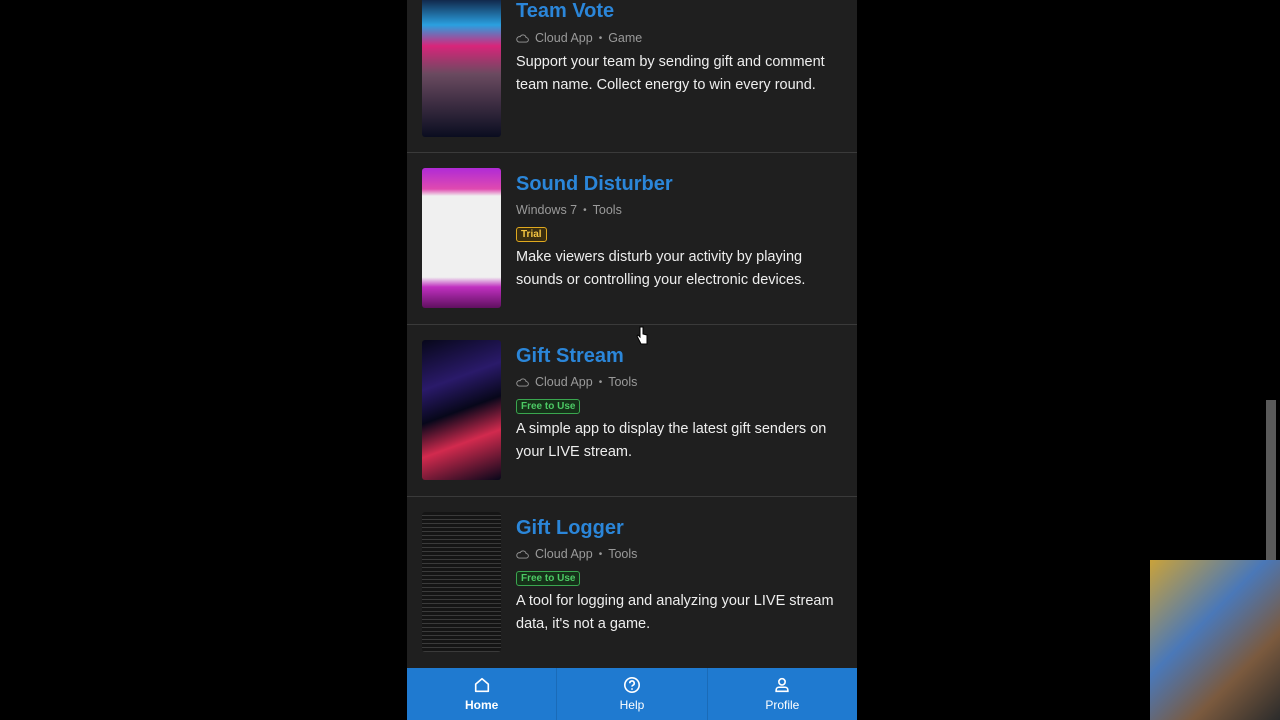  I want to click on nav-profile: Profile, so click(782, 694).